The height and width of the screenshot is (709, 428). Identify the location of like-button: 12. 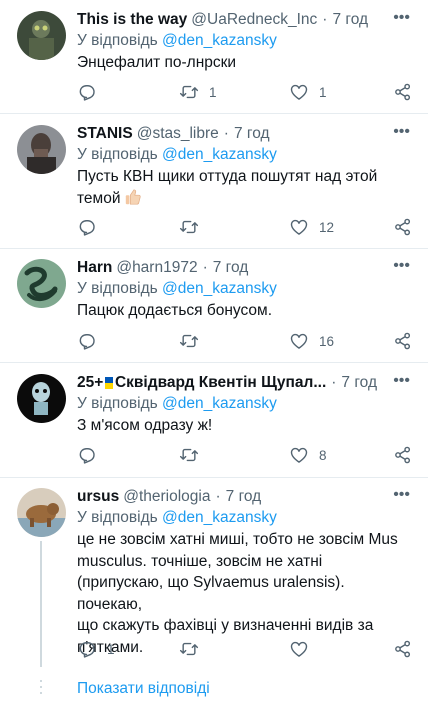
(311, 227).